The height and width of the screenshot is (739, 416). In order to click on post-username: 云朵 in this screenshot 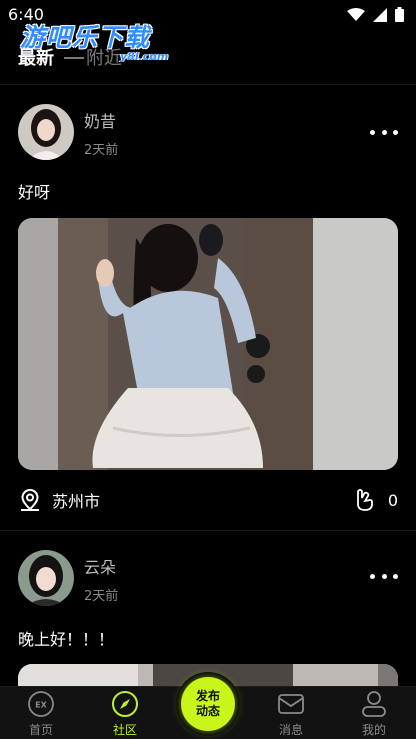, I will do `click(100, 566)`.